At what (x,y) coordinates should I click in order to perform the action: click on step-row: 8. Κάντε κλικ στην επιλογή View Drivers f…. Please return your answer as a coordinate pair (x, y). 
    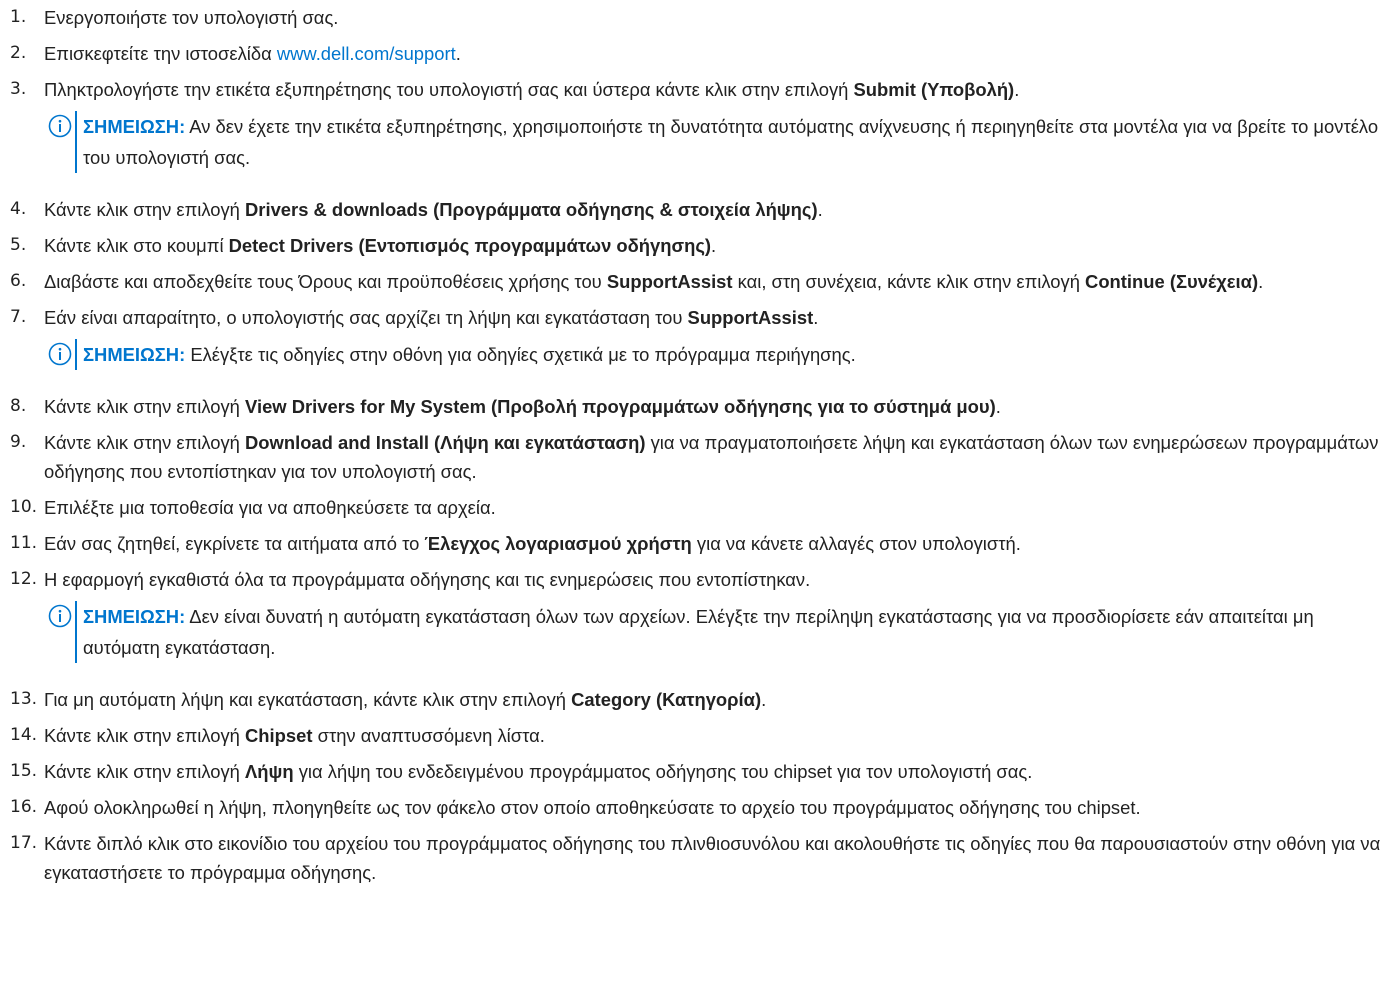
    Looking at the image, I should click on (694, 406).